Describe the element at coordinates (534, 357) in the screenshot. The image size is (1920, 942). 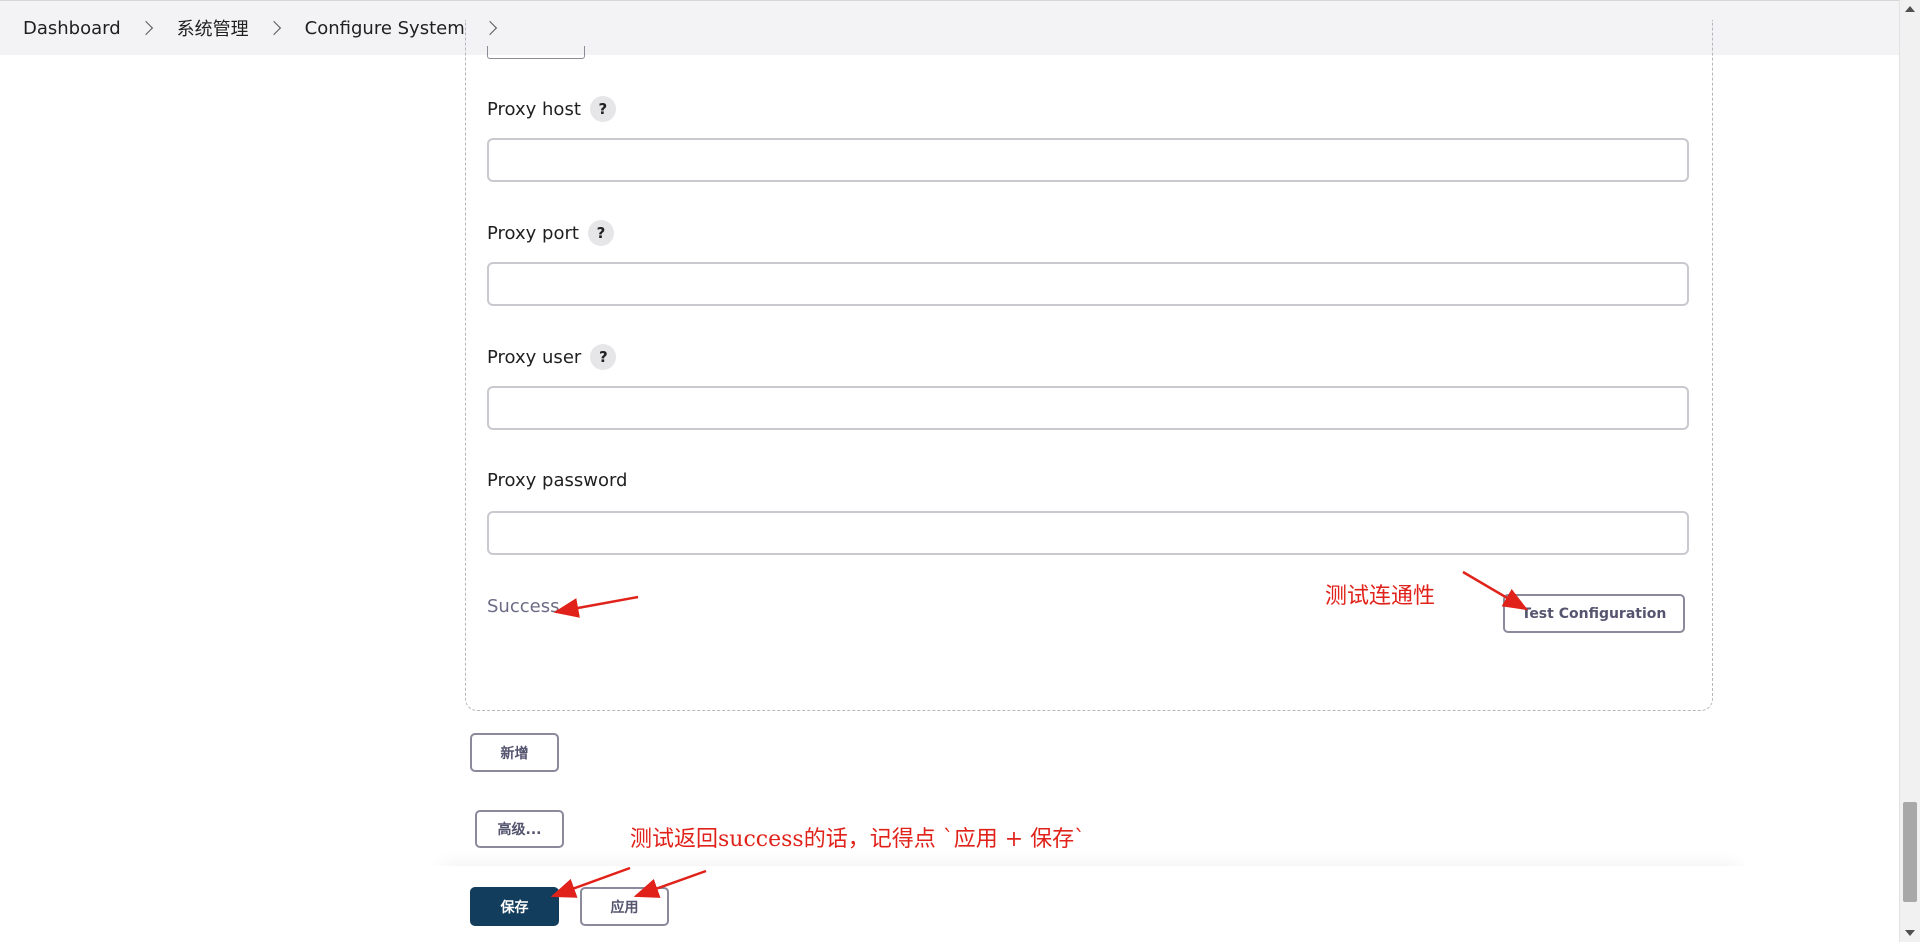
I see `proxy-user-label-text: Proxy user` at that location.